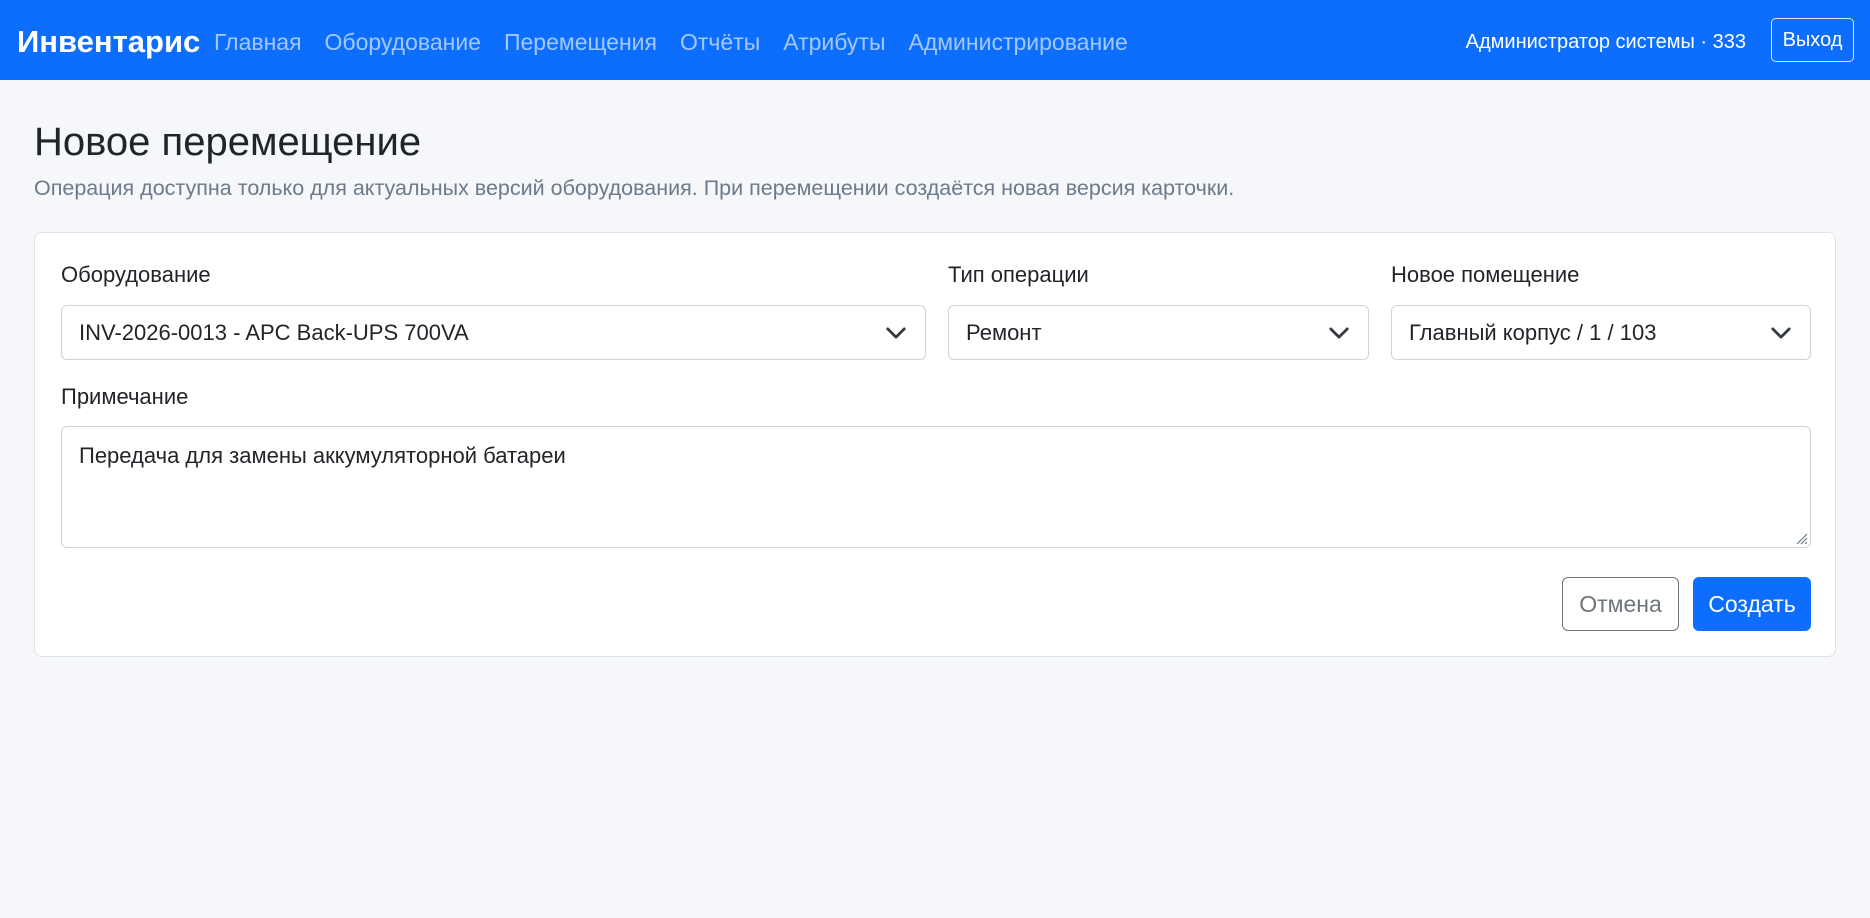 The image size is (1870, 918). Describe the element at coordinates (580, 42) in the screenshot. I see `nav-link-transfers: Перемещения` at that location.